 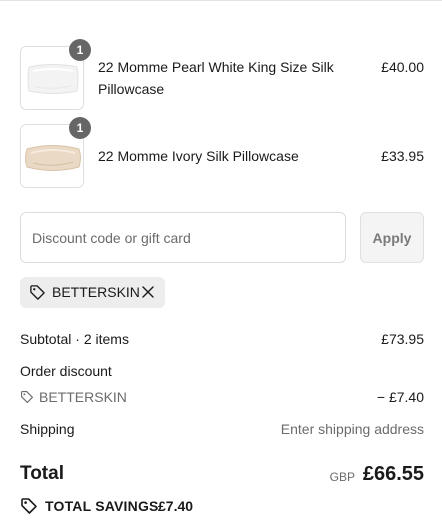 I want to click on product-price: £40.00, so click(x=402, y=67).